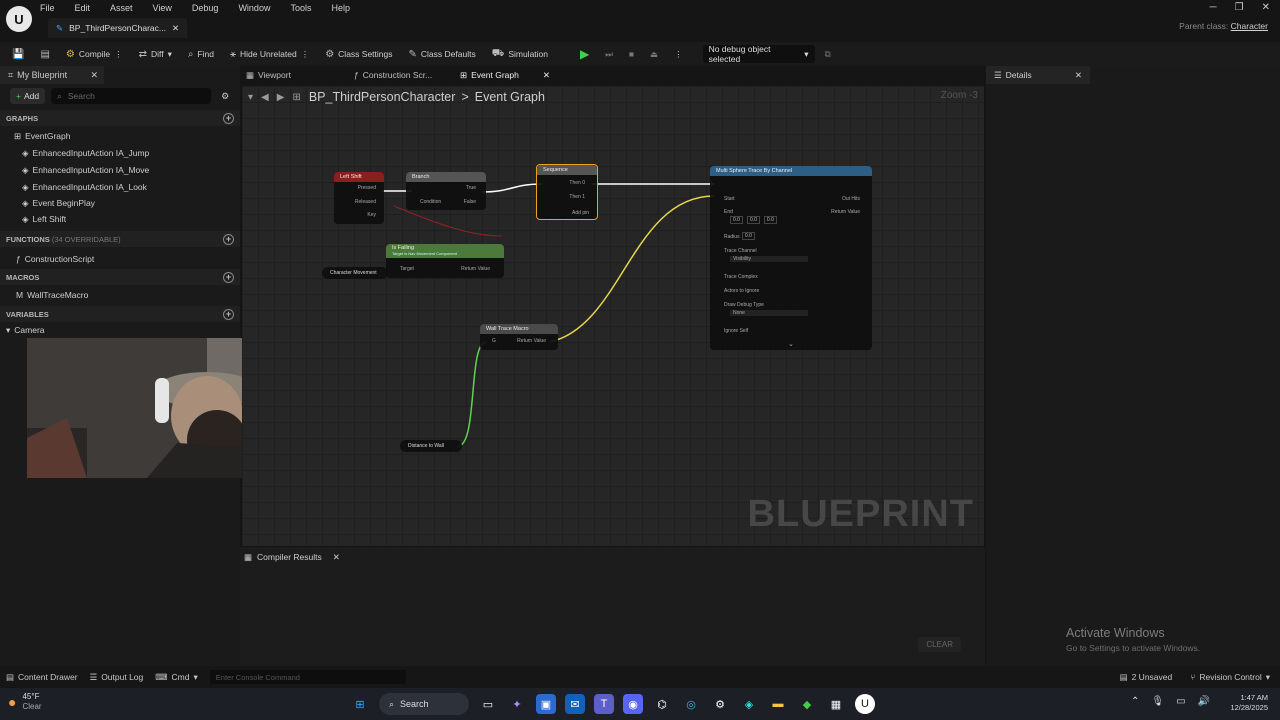 The image size is (1280, 720). I want to click on content-drawer-button: ▤ Content Drawer, so click(42, 677).